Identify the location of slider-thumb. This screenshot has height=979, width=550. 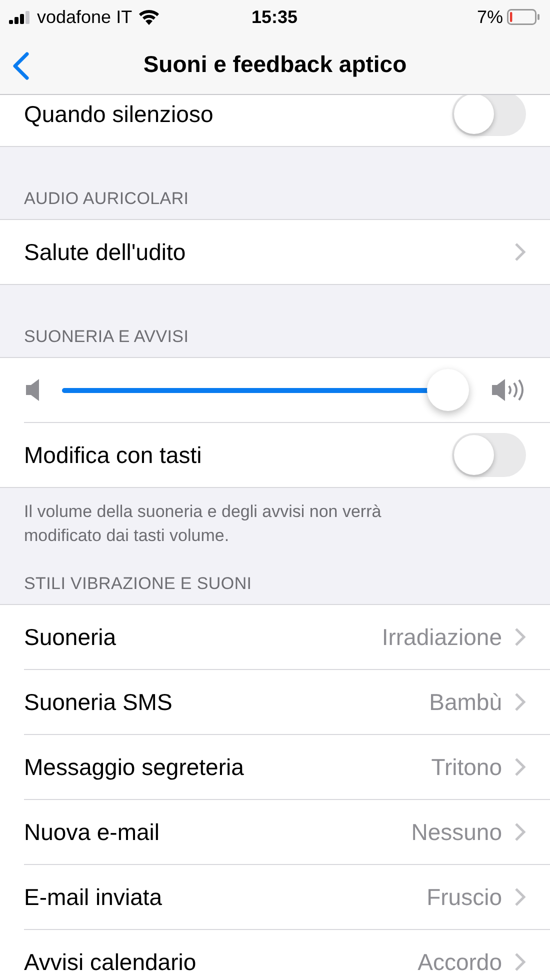
(447, 390).